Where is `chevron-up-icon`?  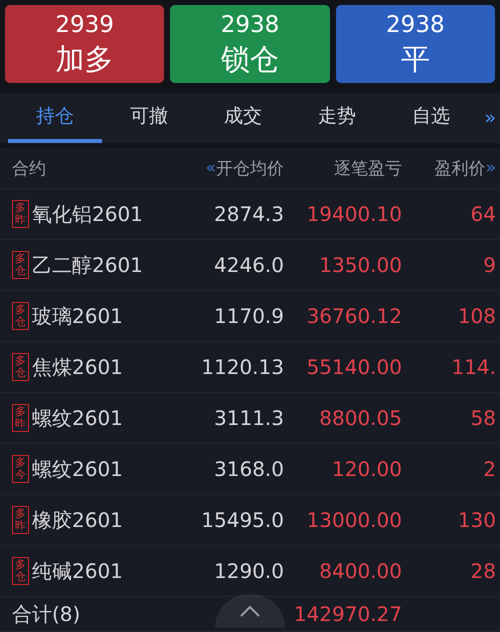
chevron-up-icon is located at coordinates (250, 611).